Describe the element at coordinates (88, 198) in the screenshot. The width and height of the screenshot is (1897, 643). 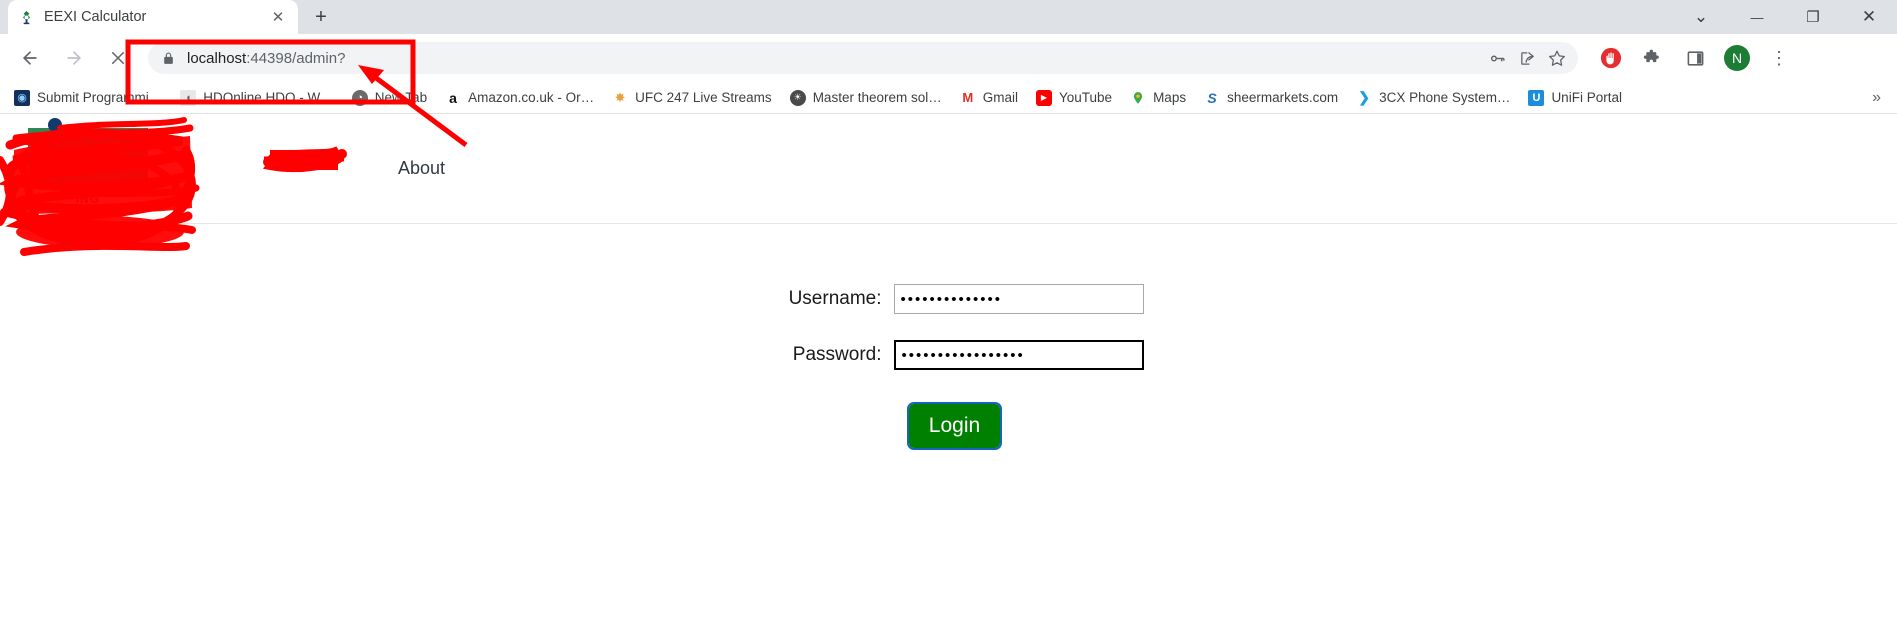
I see `logo-wordmark: ING` at that location.